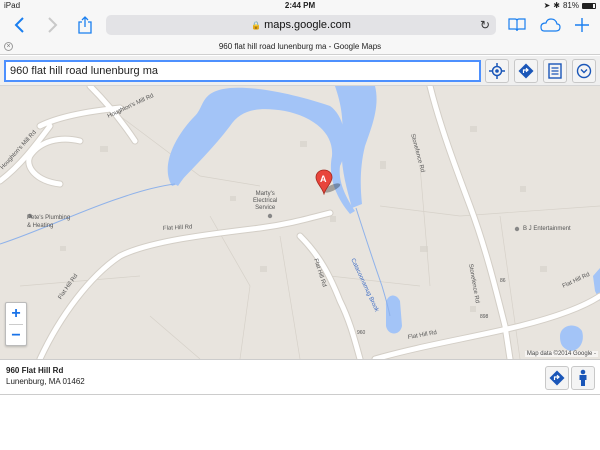 The height and width of the screenshot is (450, 600). I want to click on location-arrow-icon: ➤, so click(547, 5).